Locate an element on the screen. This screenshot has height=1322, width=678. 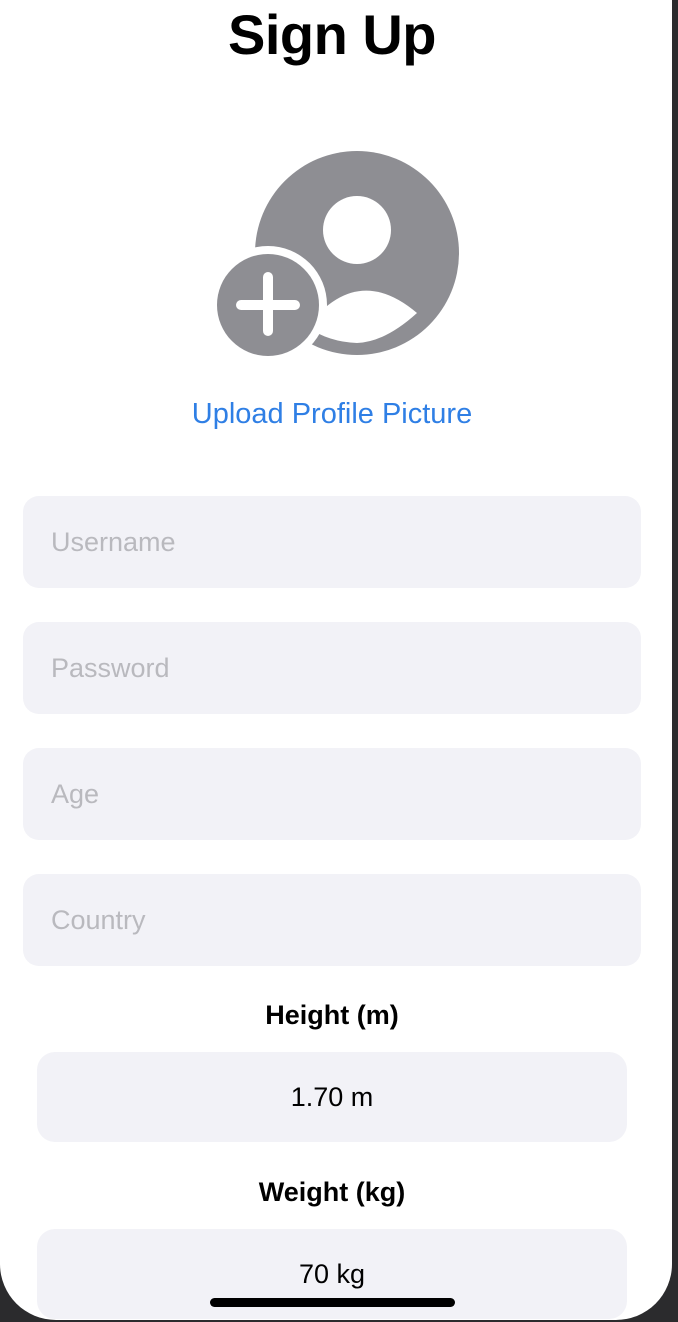
weight-label: Weight (kg) is located at coordinates (332, 1192).